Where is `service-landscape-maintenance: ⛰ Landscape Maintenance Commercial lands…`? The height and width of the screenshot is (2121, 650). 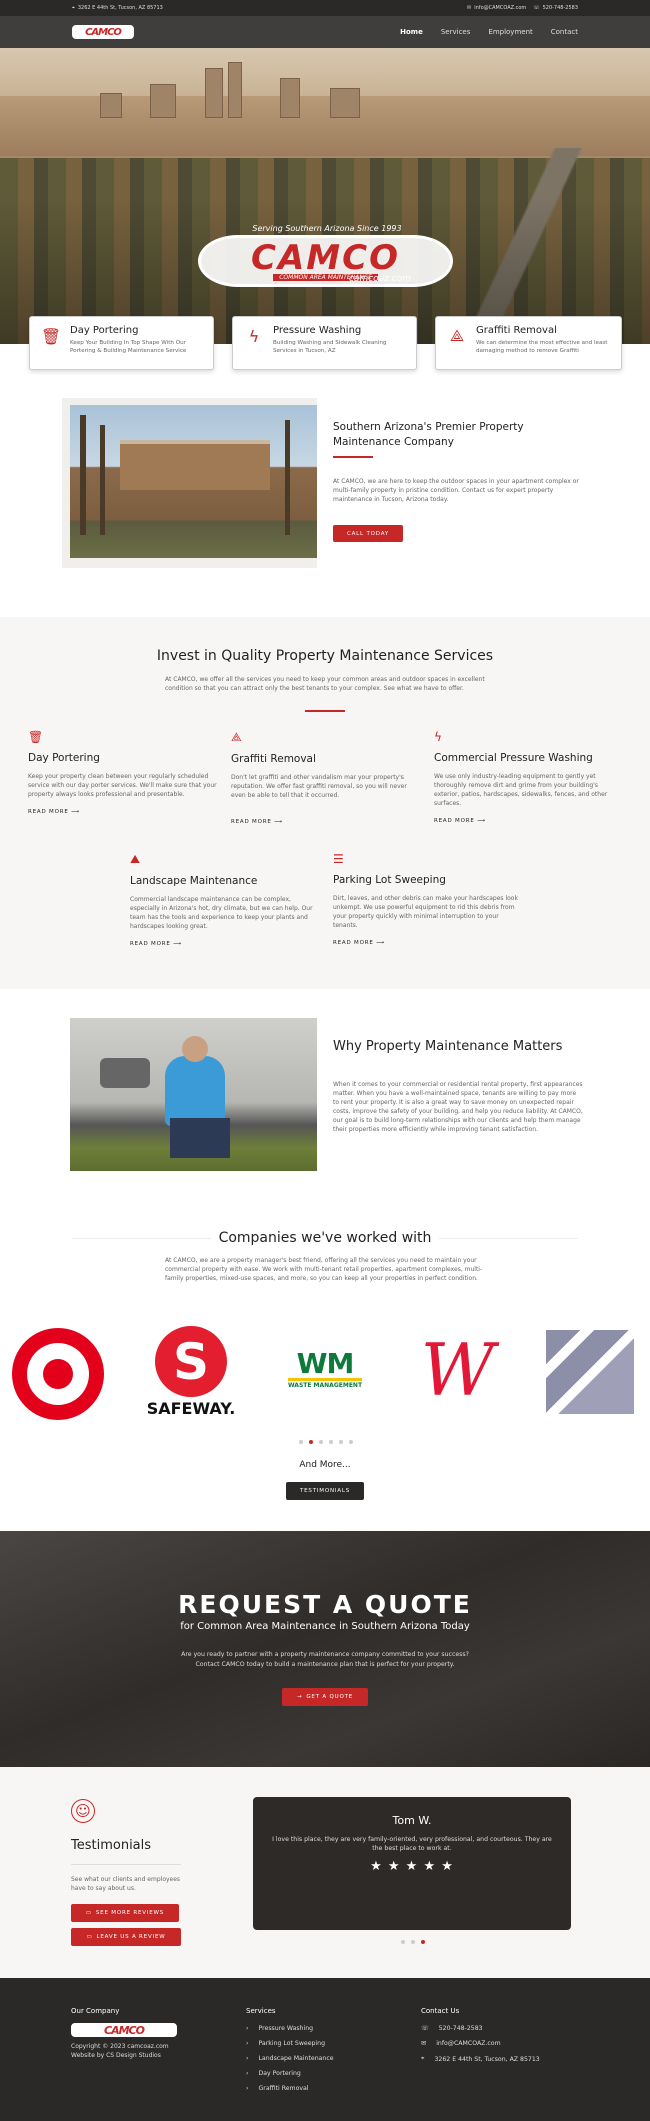 service-landscape-maintenance: ⛰ Landscape Maintenance Commercial lands… is located at coordinates (225, 899).